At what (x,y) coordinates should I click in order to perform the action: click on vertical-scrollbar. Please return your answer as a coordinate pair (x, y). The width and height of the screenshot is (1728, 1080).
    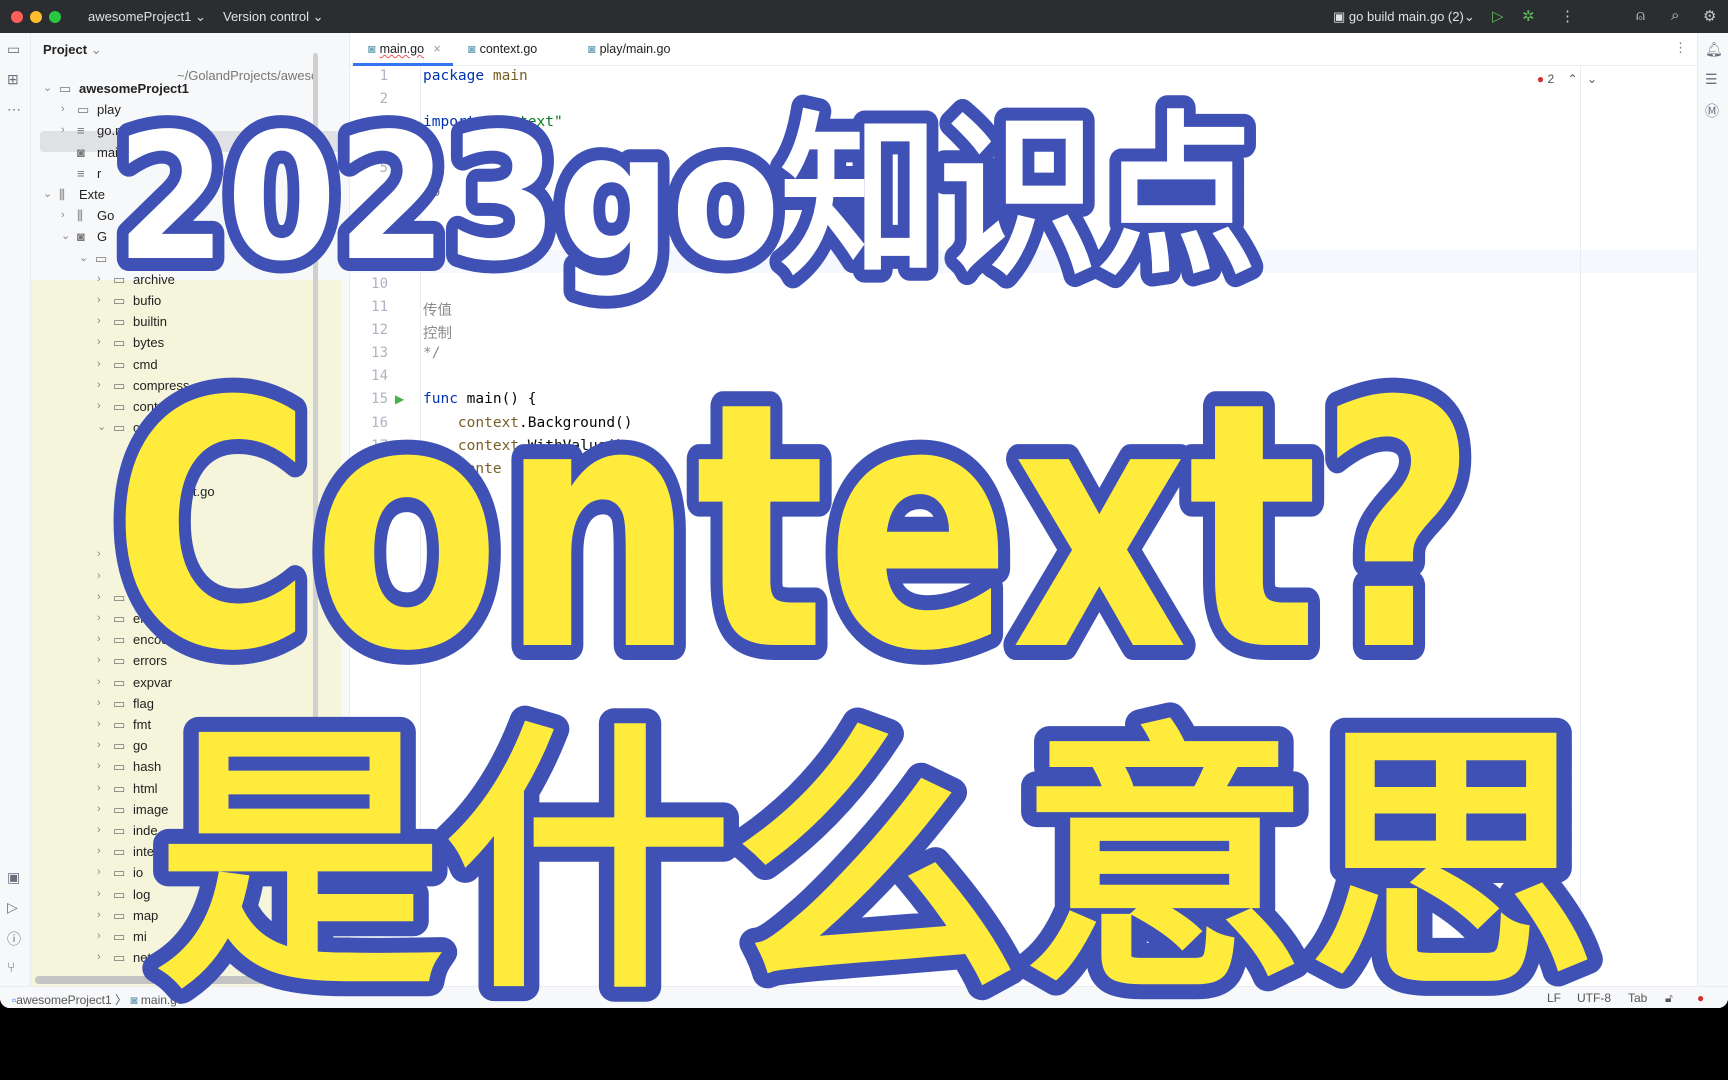
    Looking at the image, I should click on (315, 503).